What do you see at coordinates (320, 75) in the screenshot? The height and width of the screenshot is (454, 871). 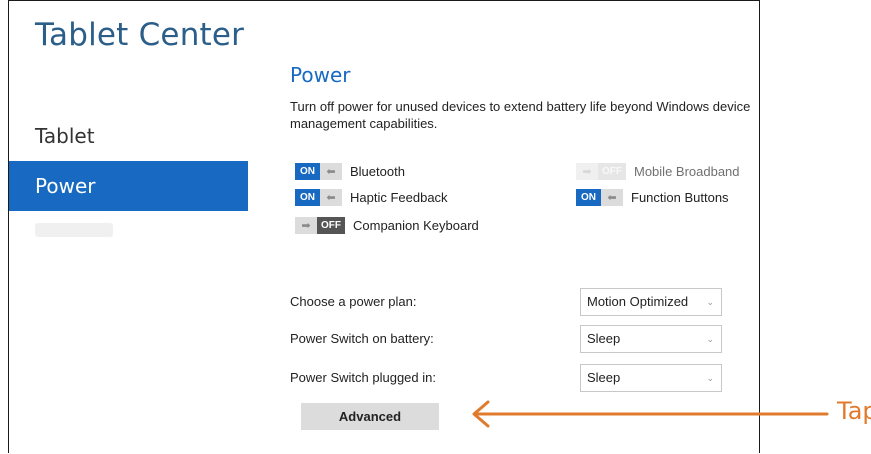 I see `page-title: Power` at bounding box center [320, 75].